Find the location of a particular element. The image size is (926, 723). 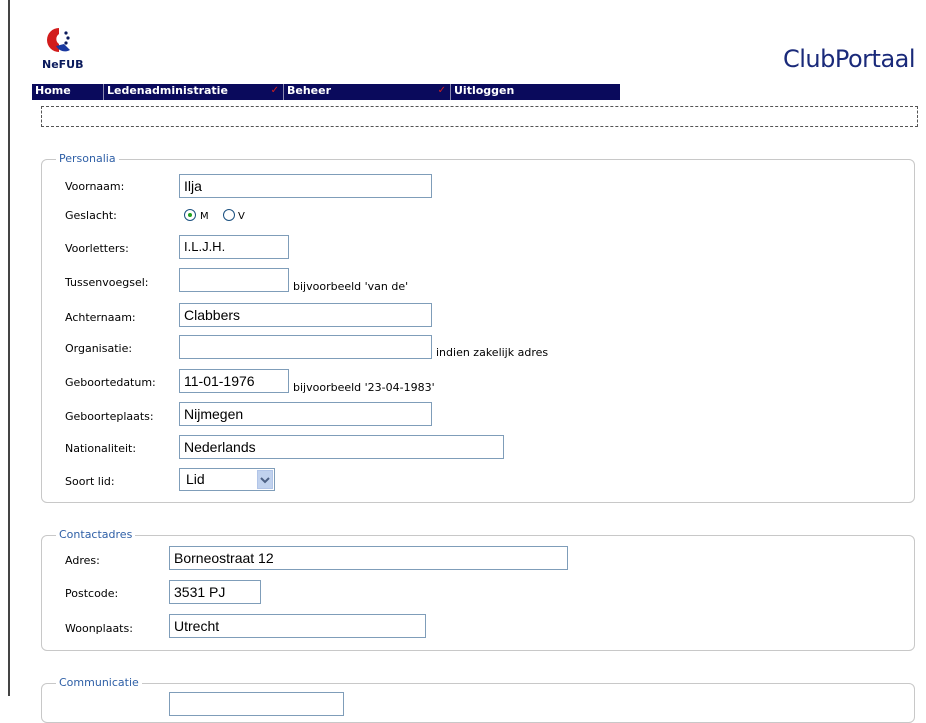

voornaam-label: Voornaam: is located at coordinates (95, 186).